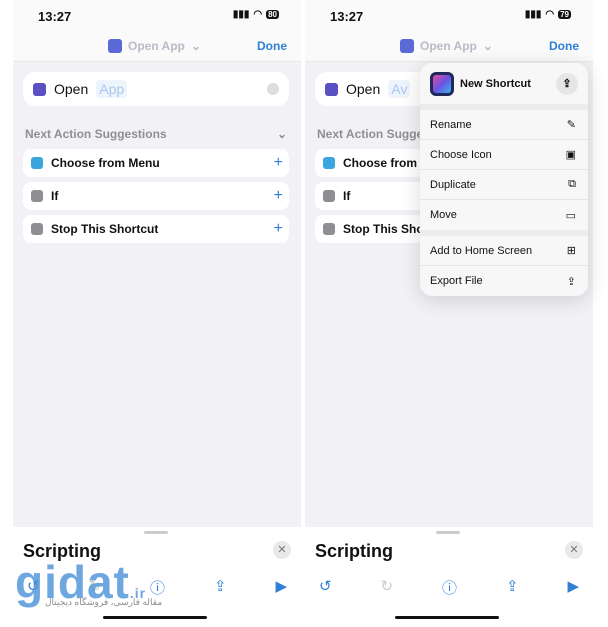 This screenshot has width=608, height=627. Describe the element at coordinates (380, 163) in the screenshot. I see `suggestion-label: Choose from` at that location.